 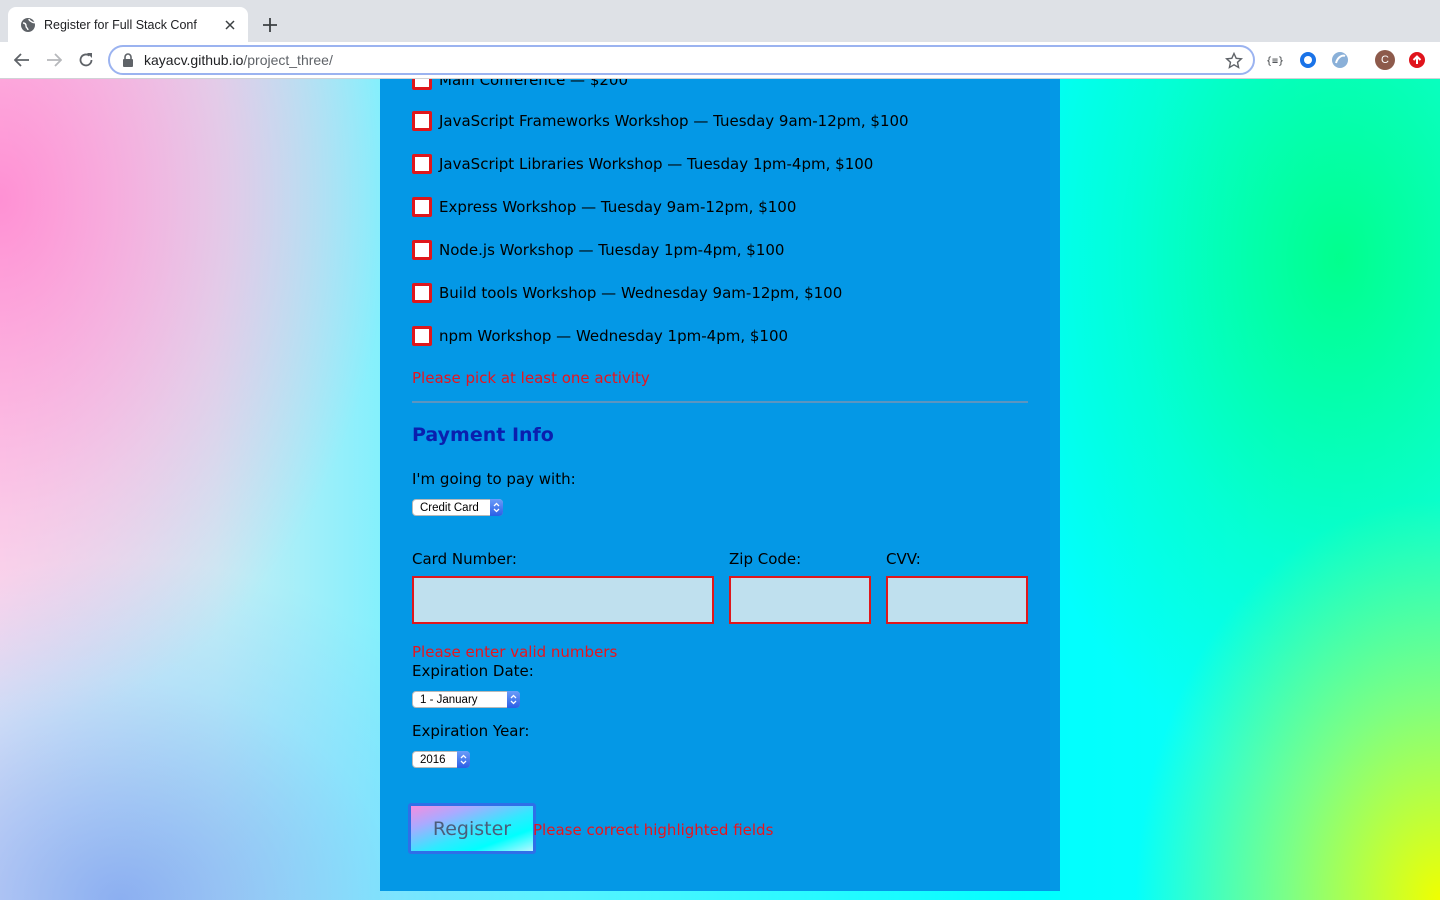 I want to click on vpn-extension-icon, so click(x=1340, y=60).